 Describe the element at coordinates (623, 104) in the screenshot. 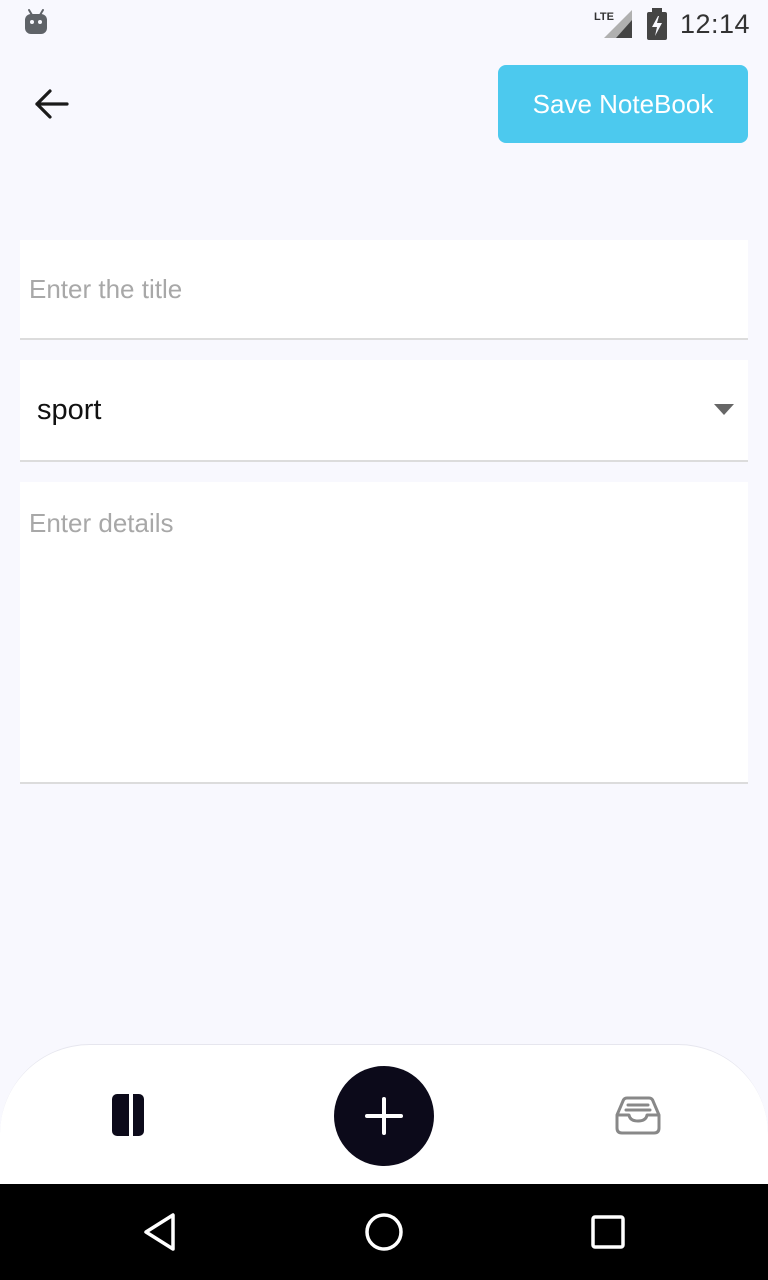

I see `save-notebook-button: Save NoteBook` at that location.